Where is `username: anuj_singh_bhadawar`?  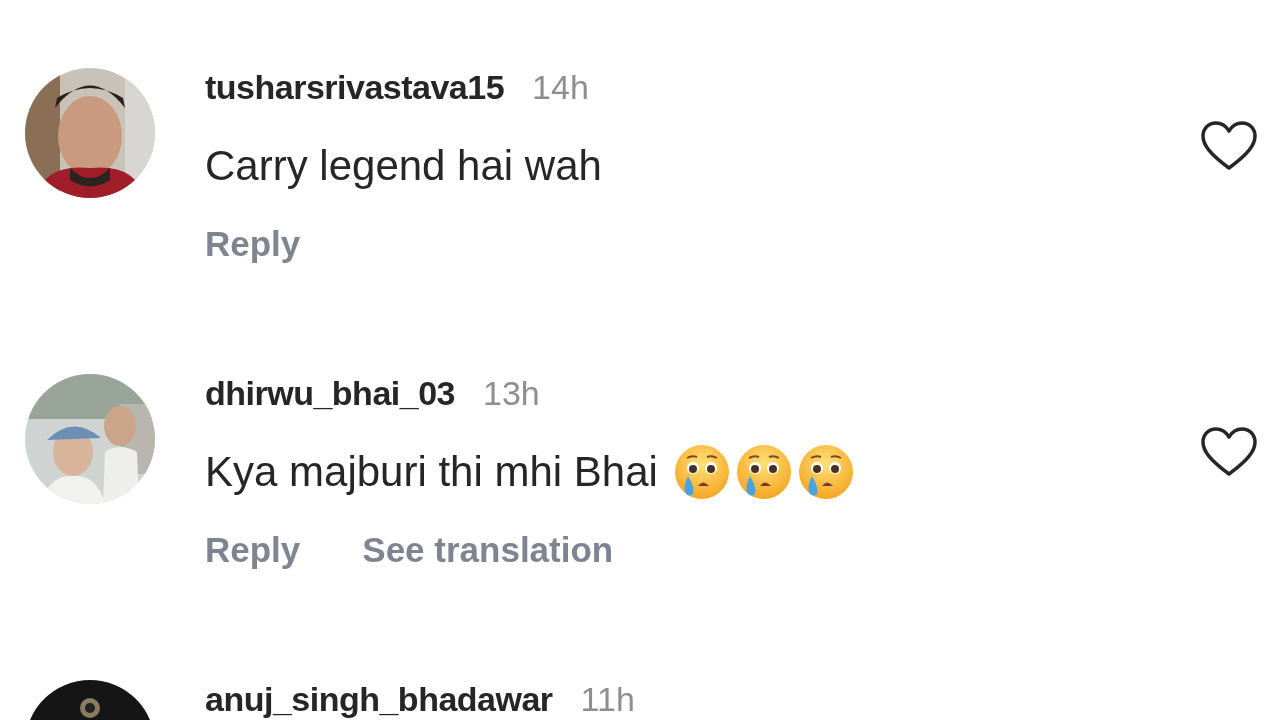
username: anuj_singh_bhadawar is located at coordinates (379, 699).